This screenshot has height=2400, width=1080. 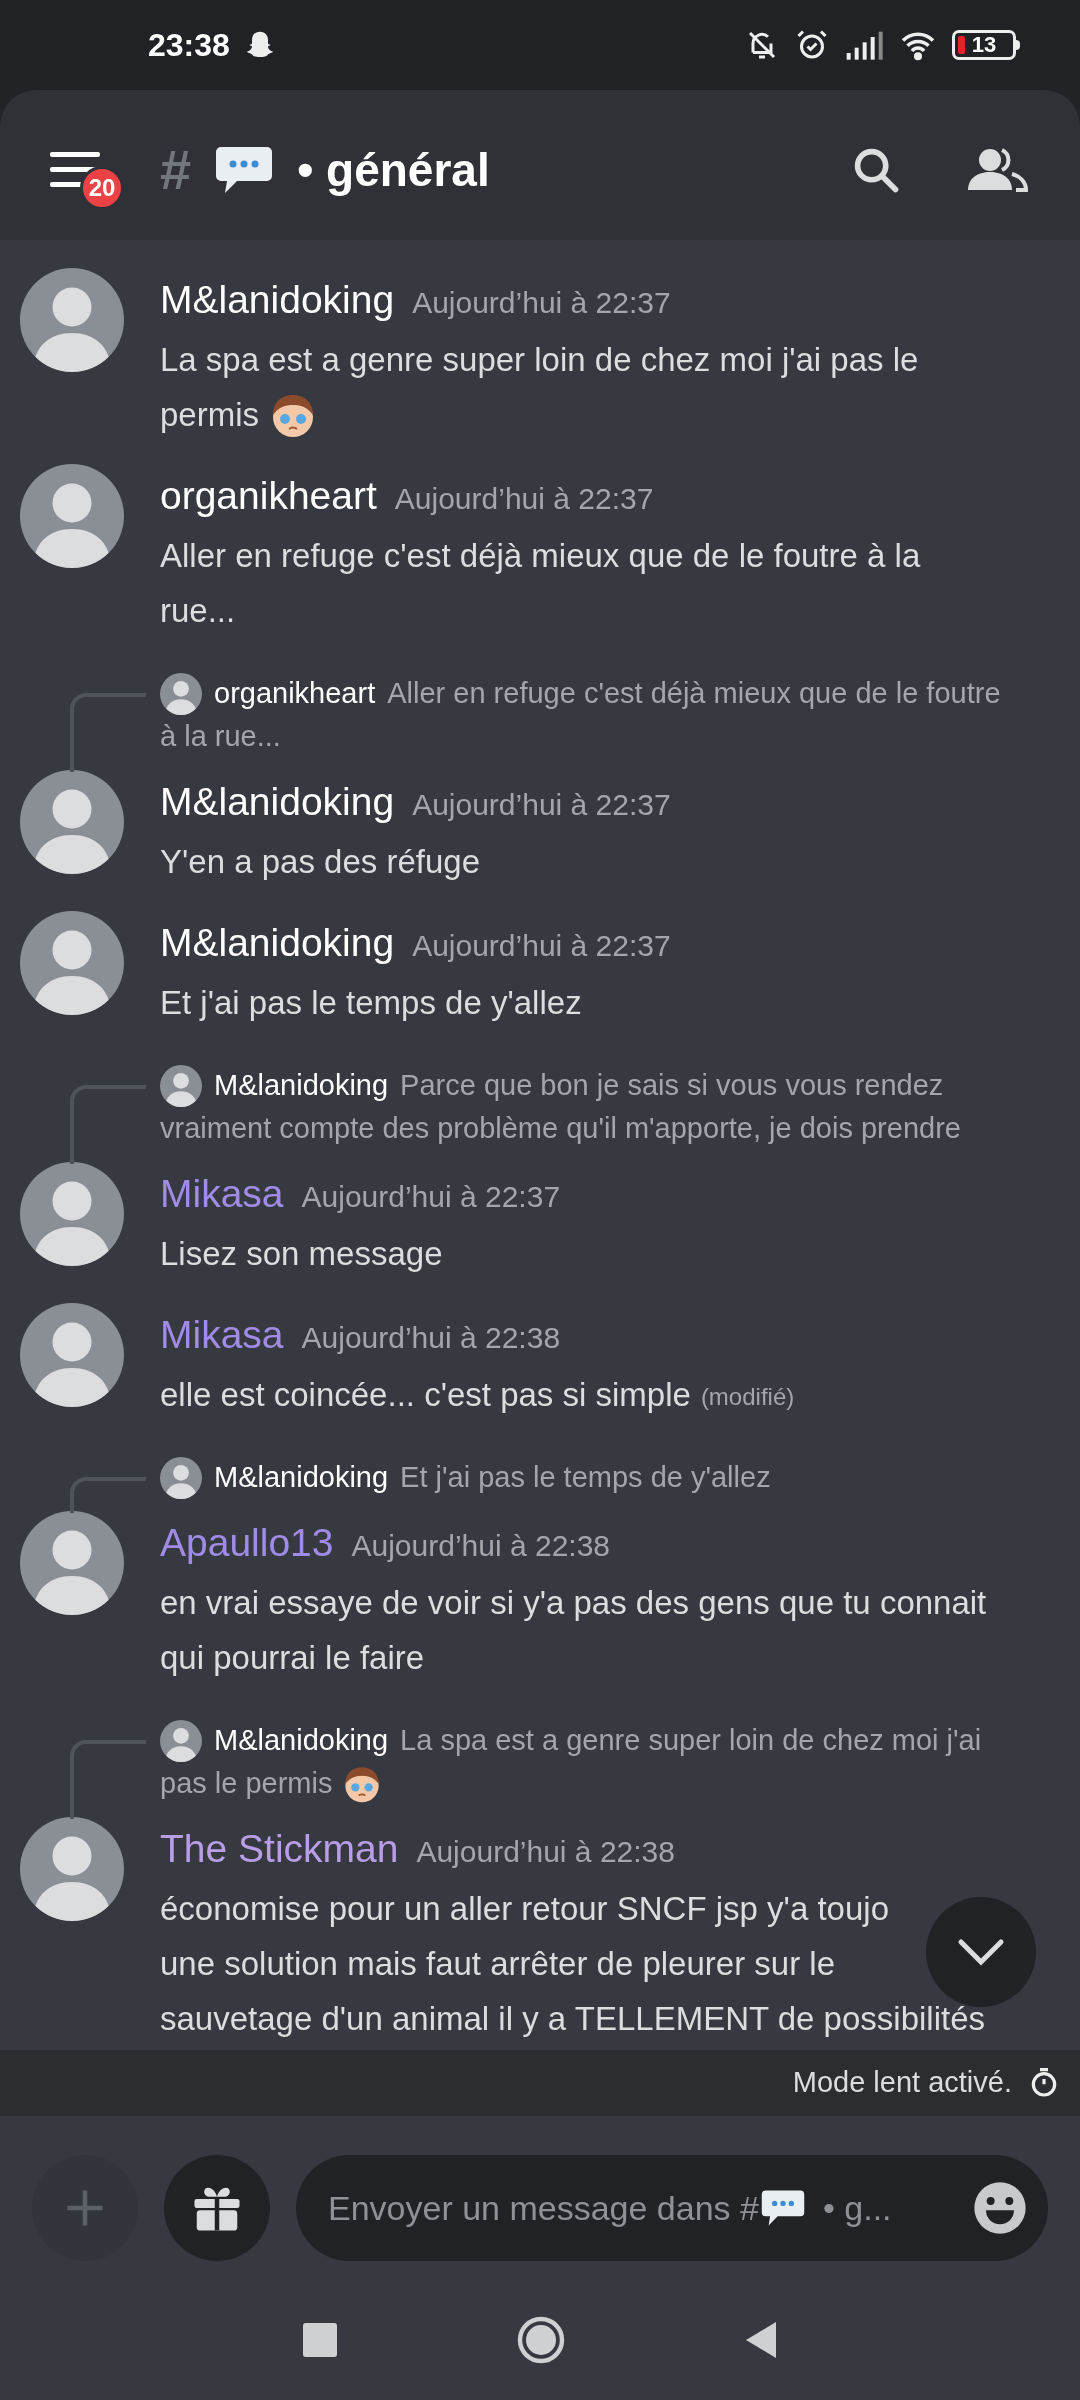 I want to click on chevron-down-icon, so click(x=981, y=1952).